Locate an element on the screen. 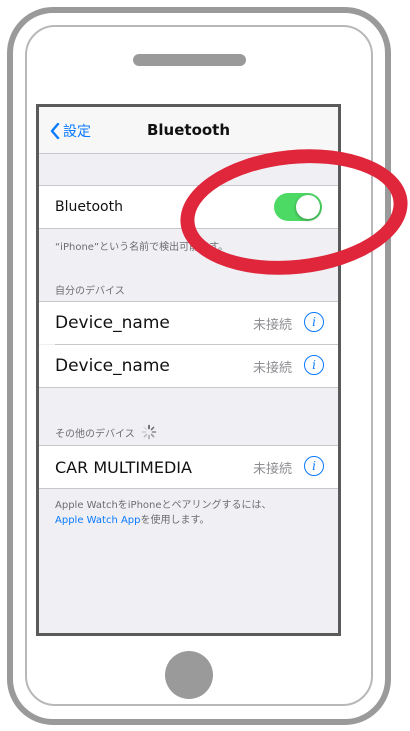  footer-line-2: Apple Watch Appを使用します。 is located at coordinates (189, 520).